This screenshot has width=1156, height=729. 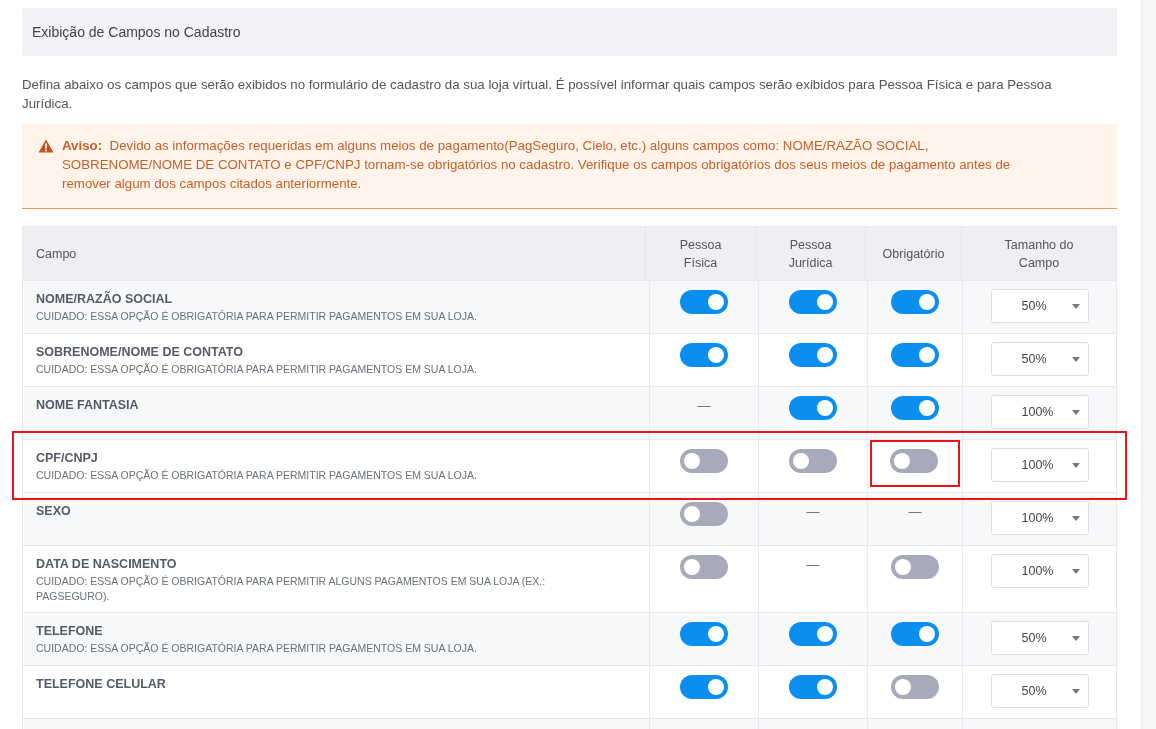 I want to click on field-name: SOBRENOME/NOME DE CONTATO, so click(x=139, y=352).